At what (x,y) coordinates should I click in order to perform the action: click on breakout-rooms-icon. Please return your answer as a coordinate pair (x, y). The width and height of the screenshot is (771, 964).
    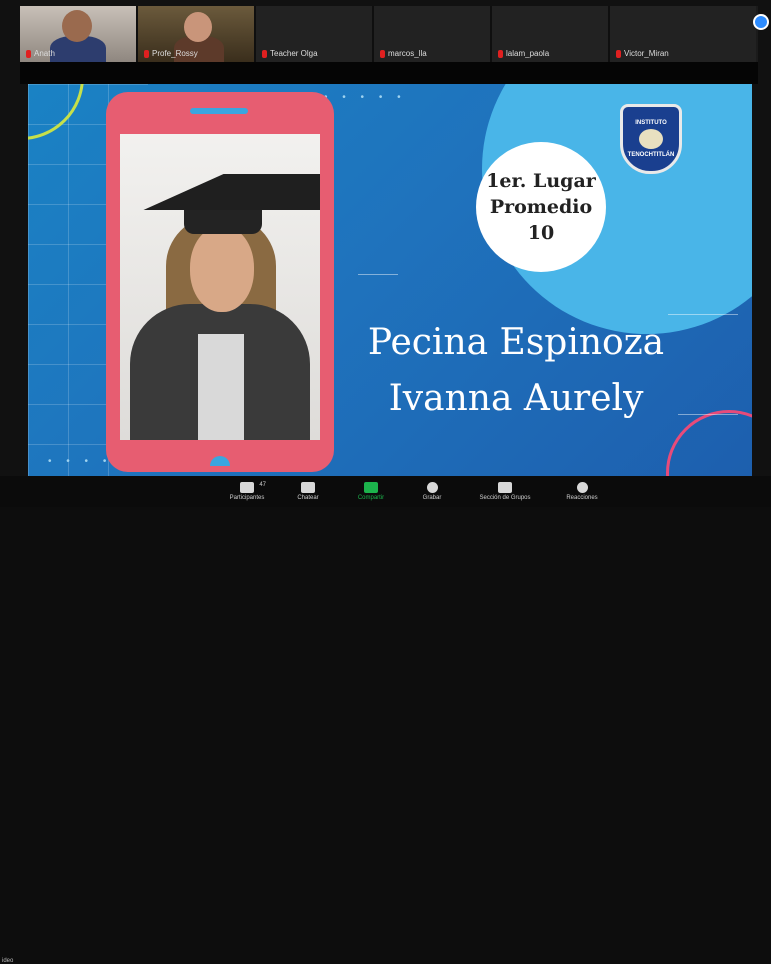
    Looking at the image, I should click on (505, 487).